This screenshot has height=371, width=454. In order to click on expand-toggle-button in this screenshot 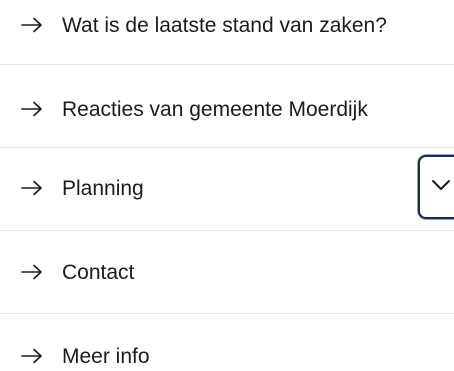, I will do `click(436, 187)`.